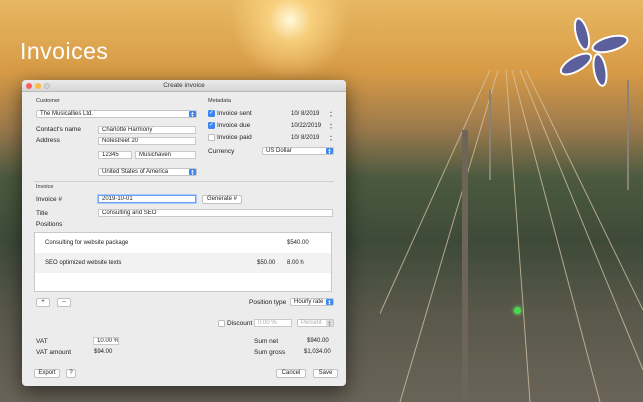 The height and width of the screenshot is (402, 643). I want to click on sum-net-value: $940.00, so click(318, 341).